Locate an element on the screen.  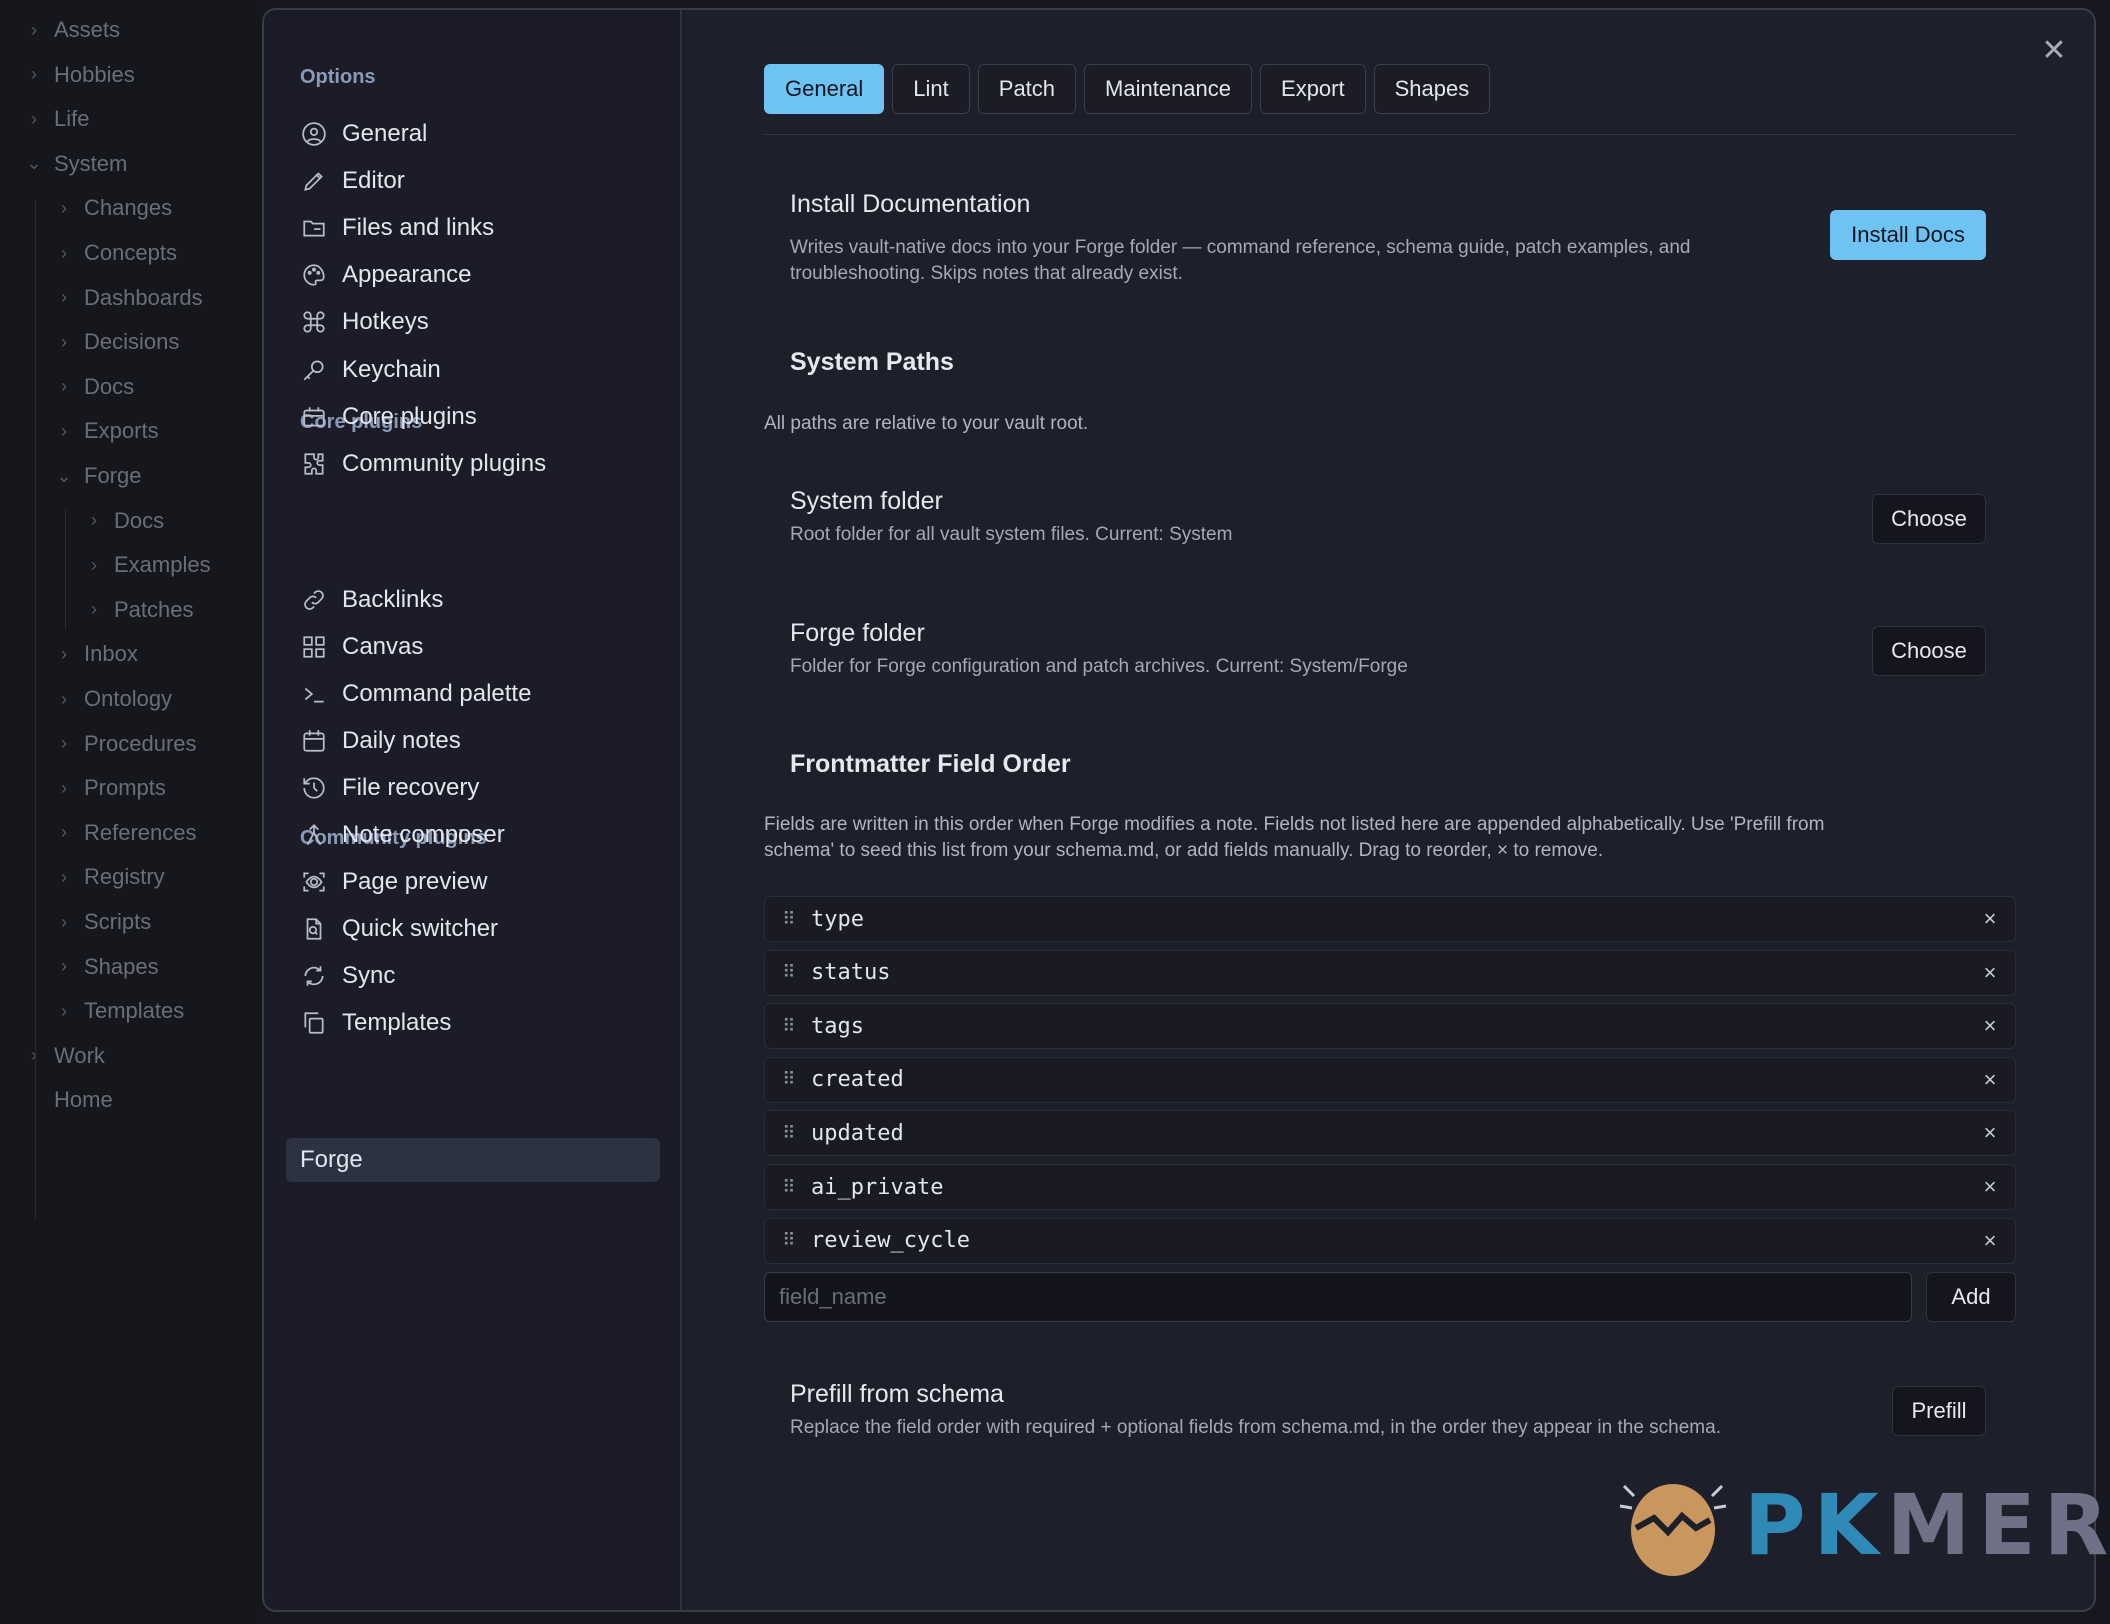
pkmer-egg-logo-icon is located at coordinates (1673, 1530).